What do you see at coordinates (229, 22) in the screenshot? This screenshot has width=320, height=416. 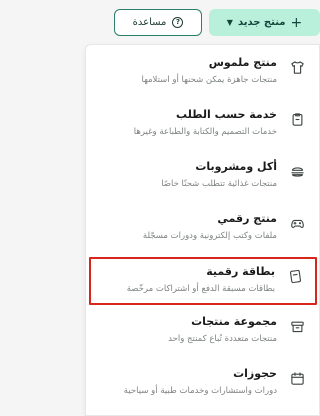 I see `chevron-down-icon: ▼` at bounding box center [229, 22].